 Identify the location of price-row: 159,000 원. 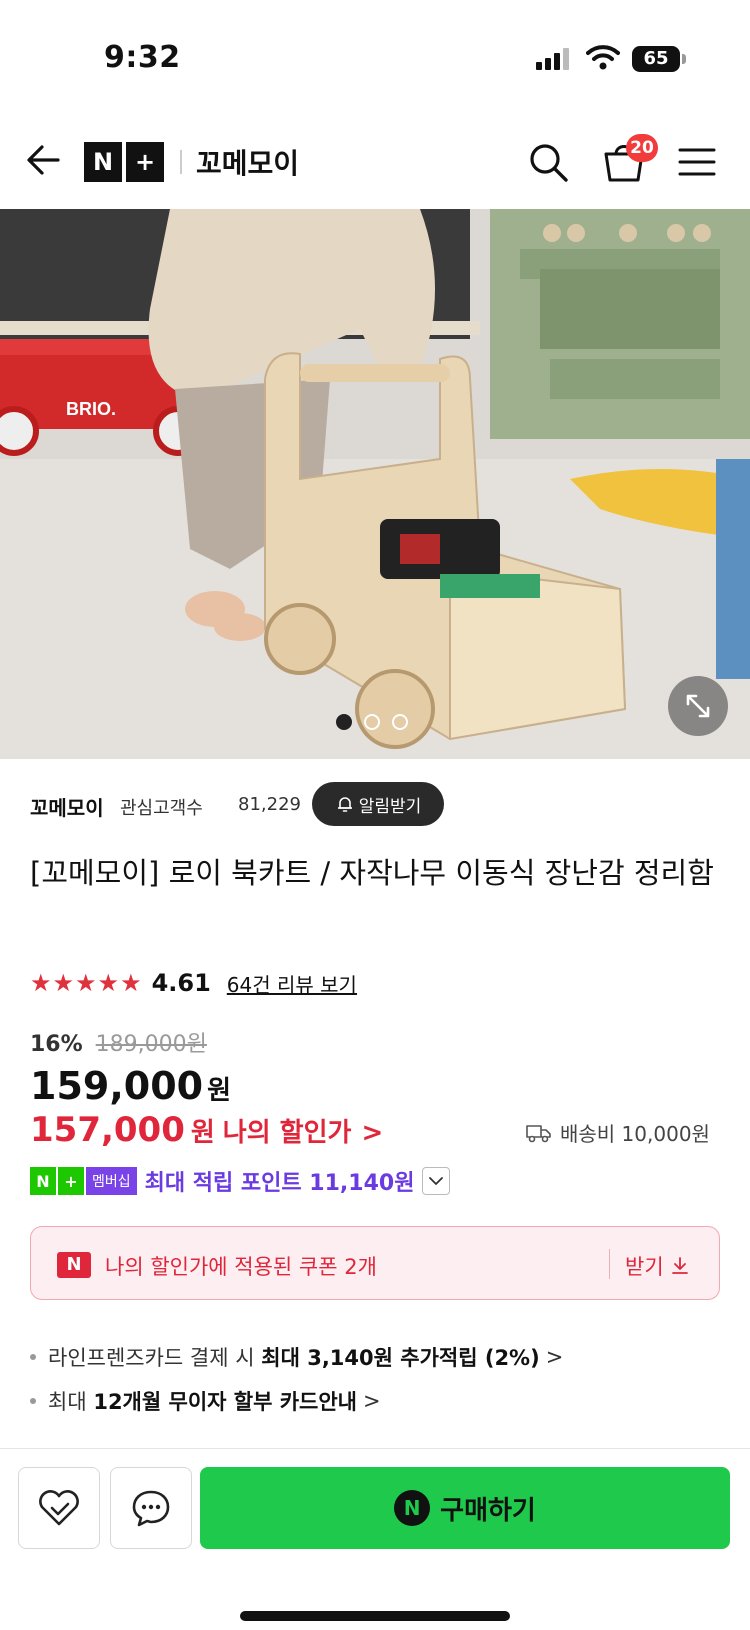
(130, 1086).